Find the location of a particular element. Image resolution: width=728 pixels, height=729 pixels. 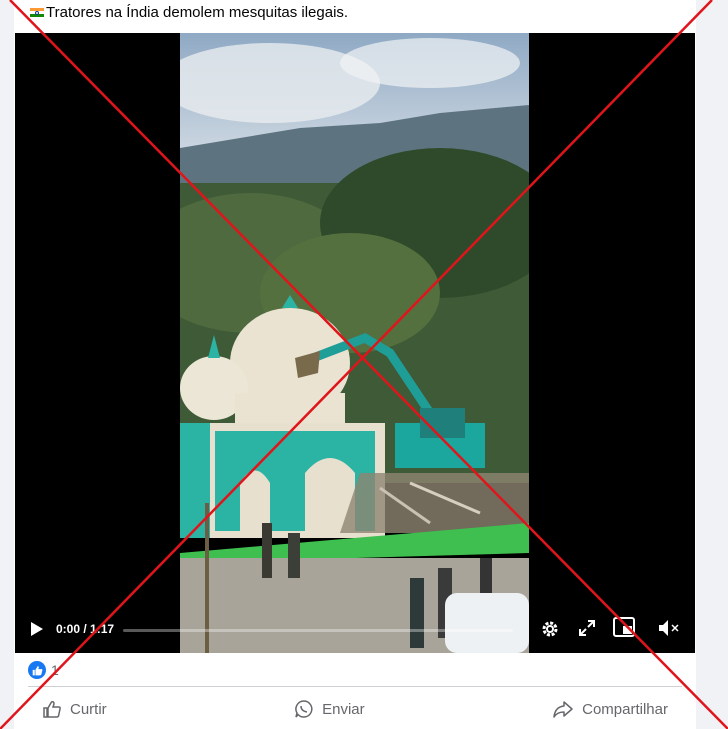

share-button: Compartilhar is located at coordinates (610, 709).